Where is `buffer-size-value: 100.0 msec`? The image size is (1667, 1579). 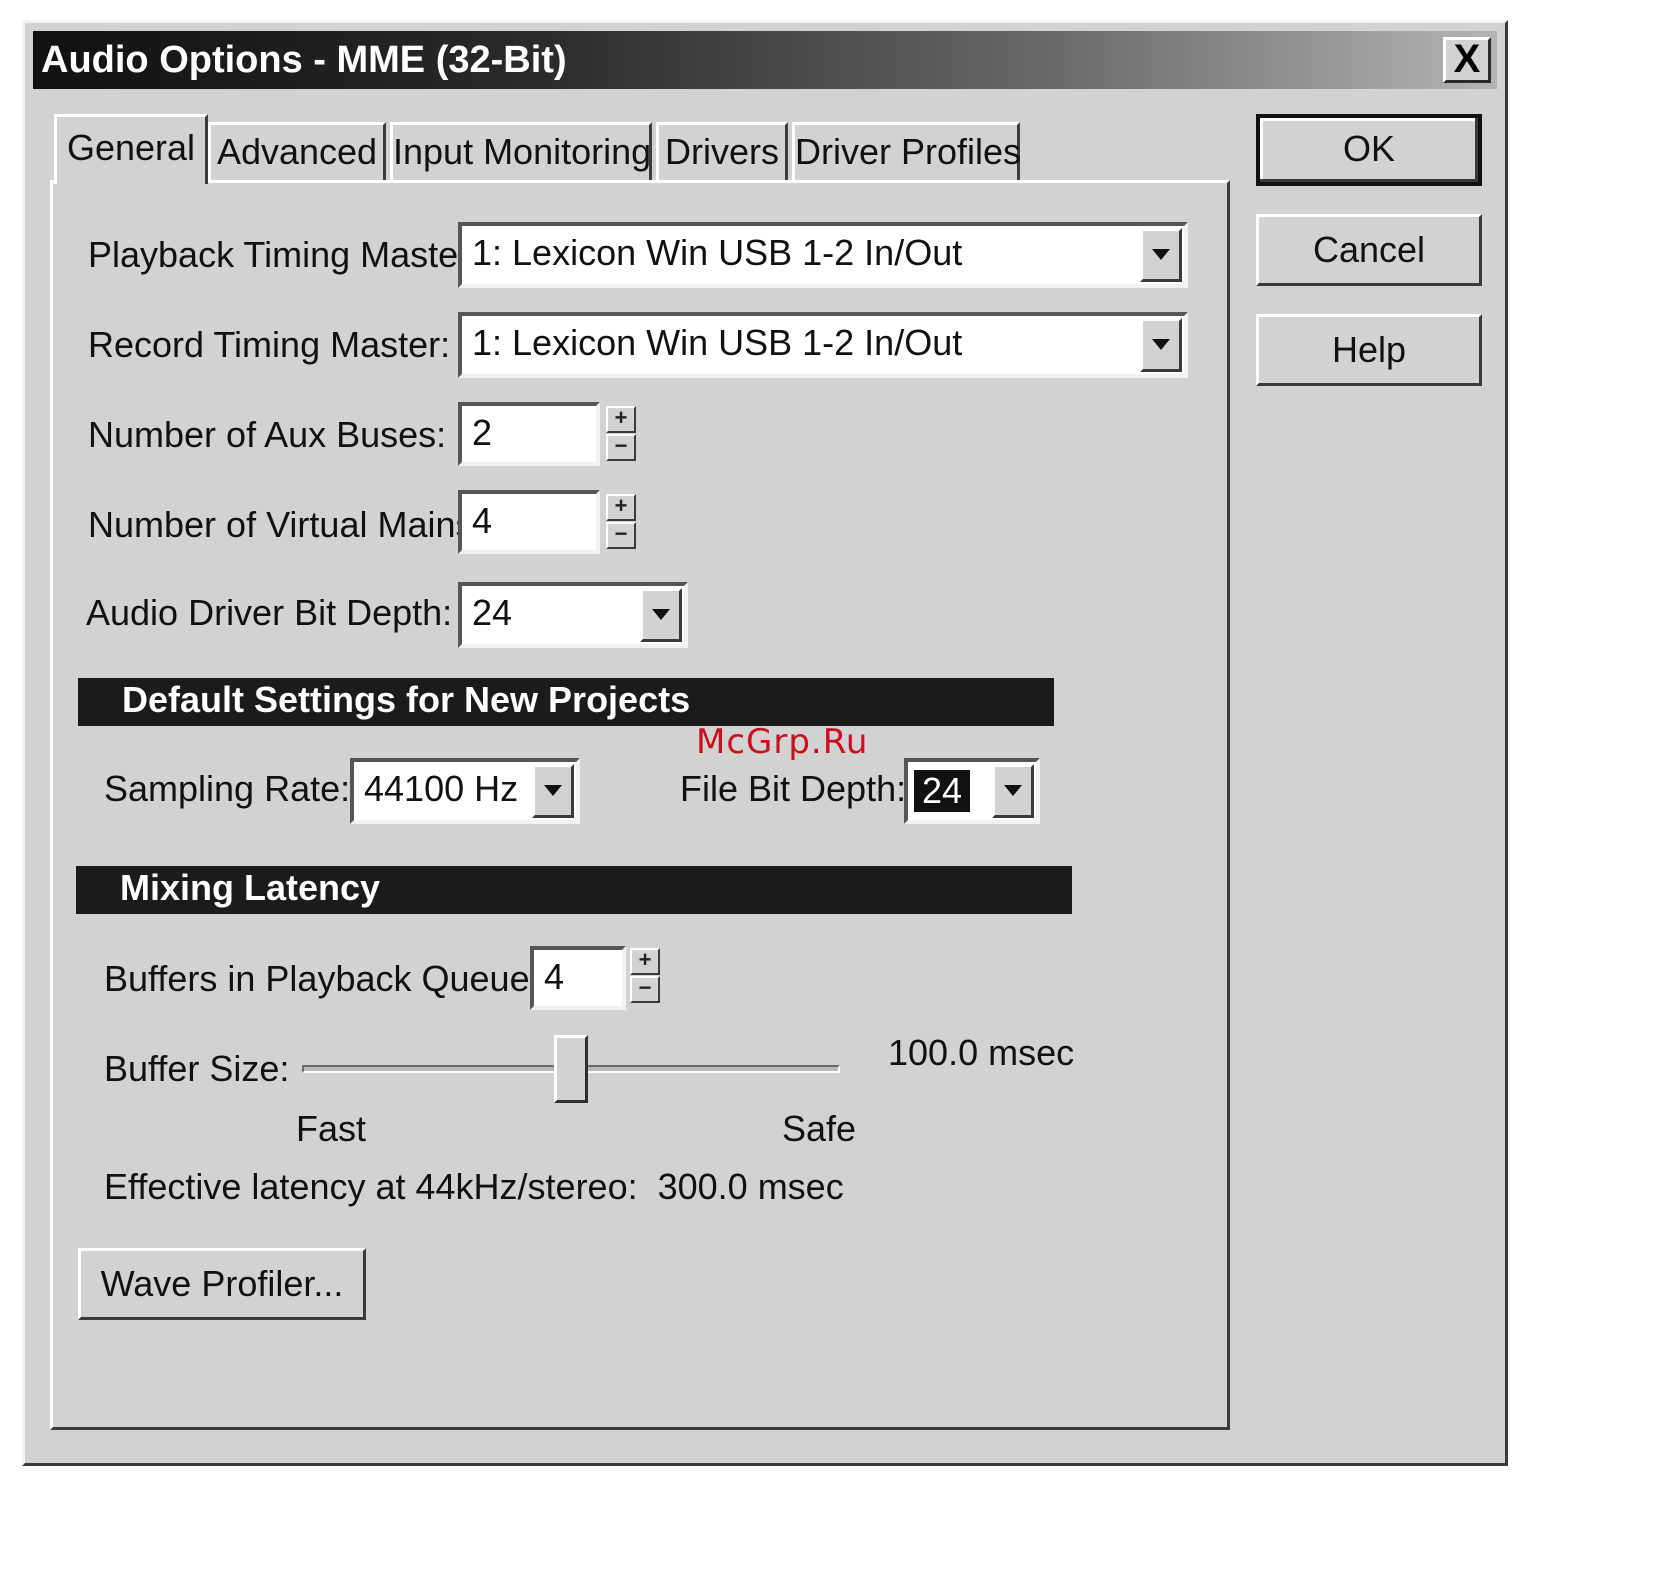
buffer-size-value: 100.0 msec is located at coordinates (981, 1052).